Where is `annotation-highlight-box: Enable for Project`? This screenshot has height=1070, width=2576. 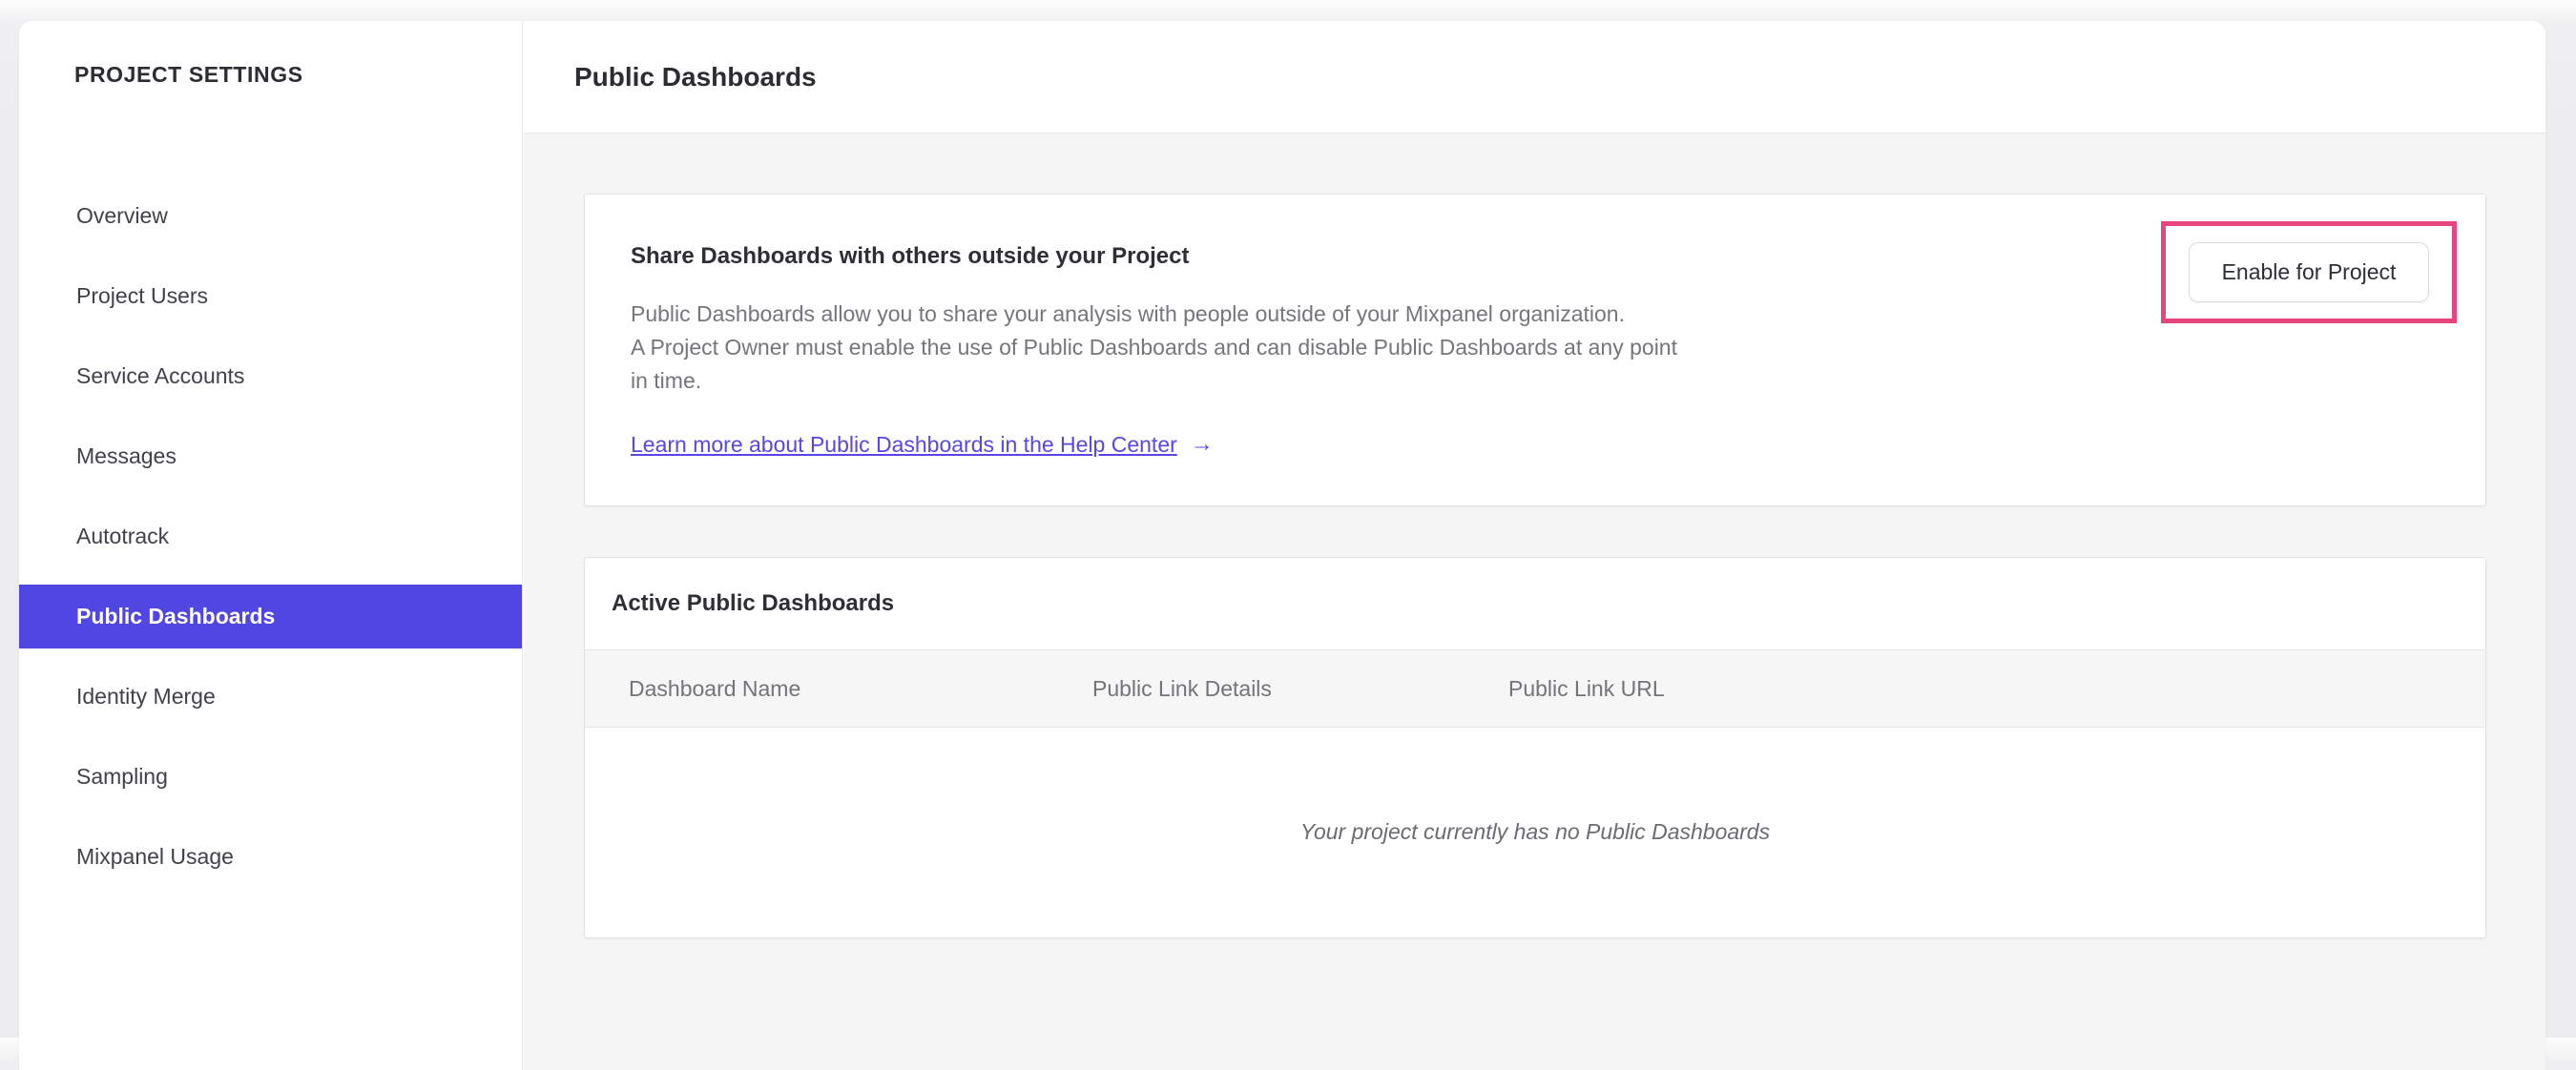 annotation-highlight-box: Enable for Project is located at coordinates (2309, 272).